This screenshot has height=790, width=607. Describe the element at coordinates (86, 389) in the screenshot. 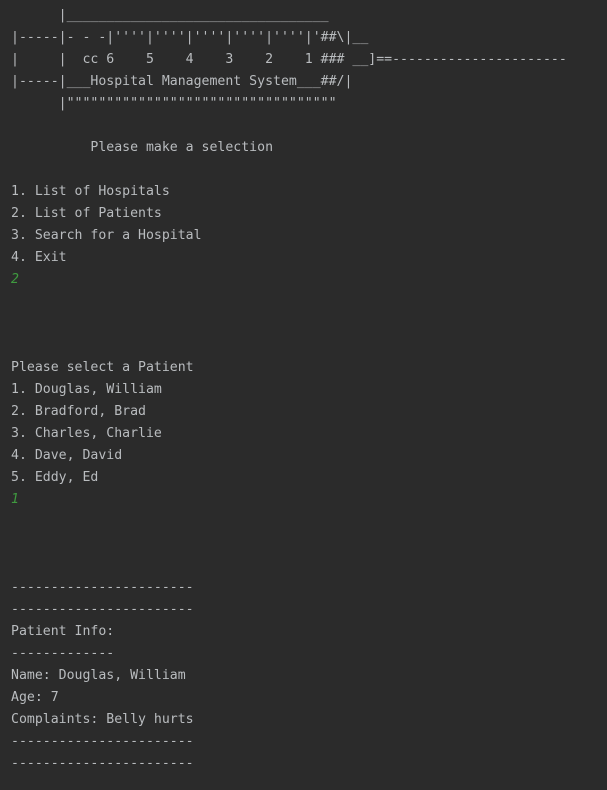

I see `console-line: 1. Douglas, William` at that location.